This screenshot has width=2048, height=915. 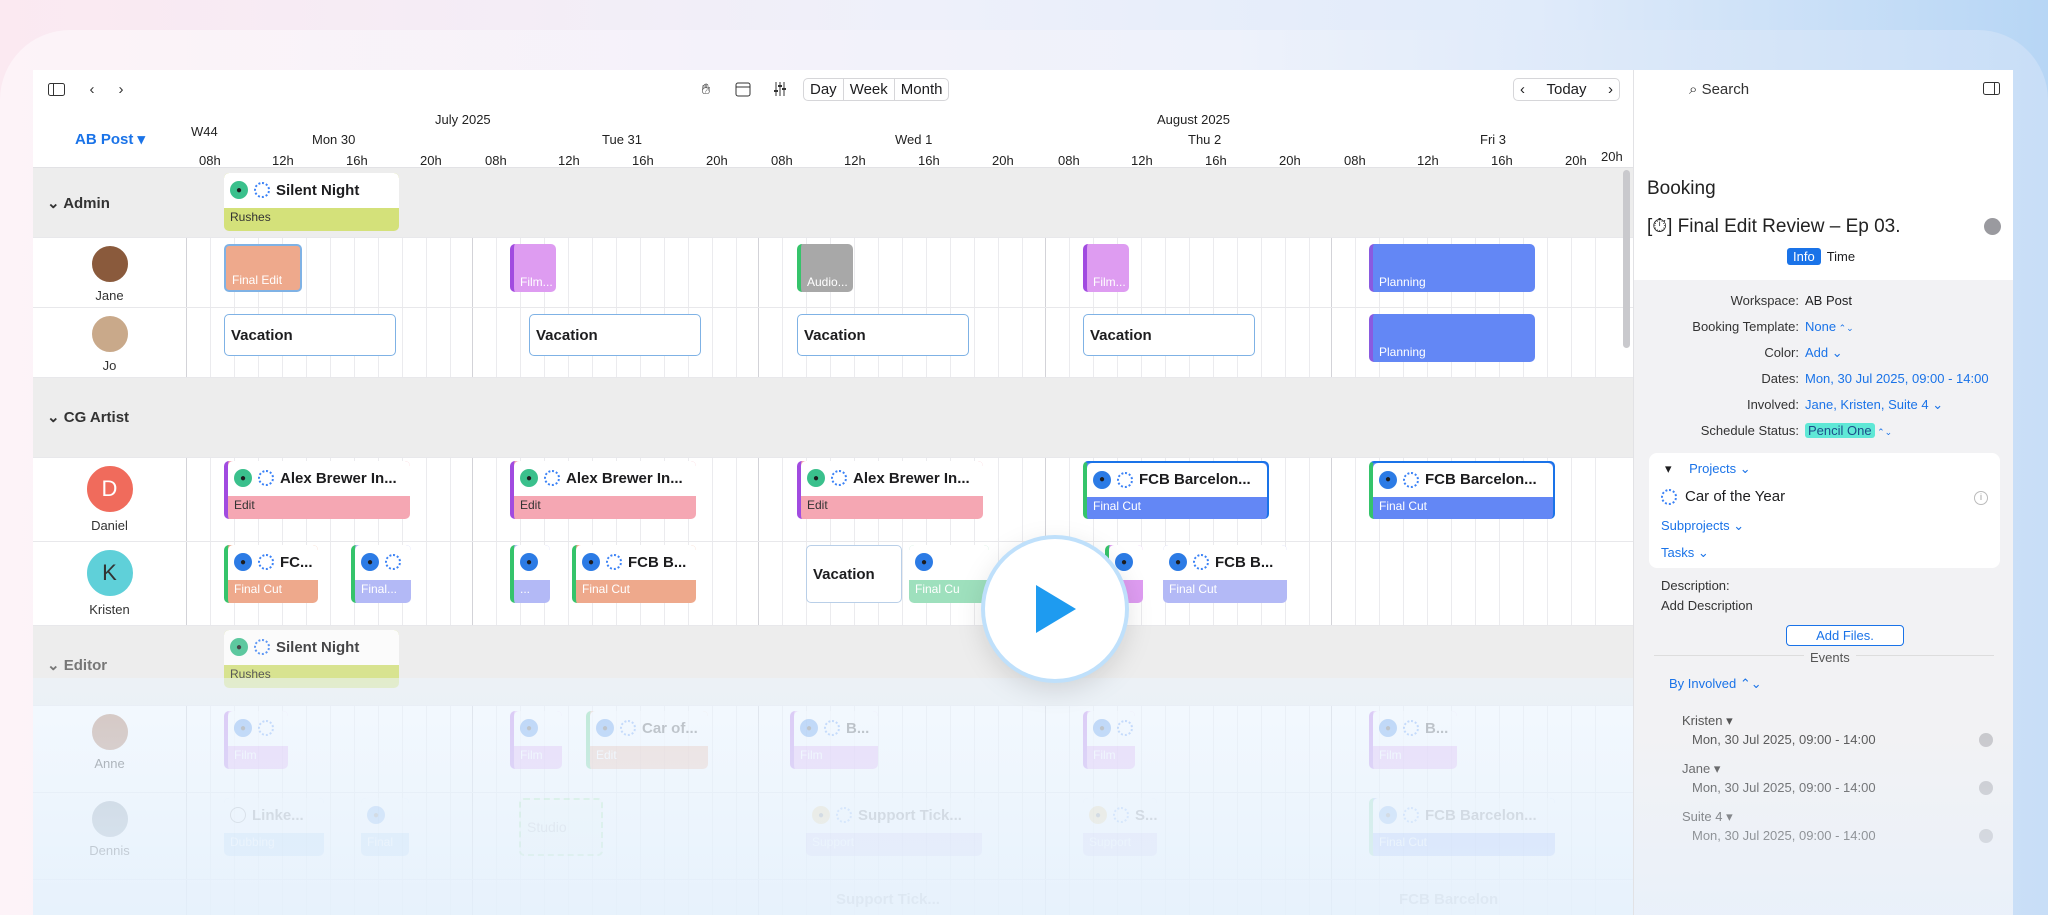 I want to click on tab-time: Time, so click(x=1841, y=256).